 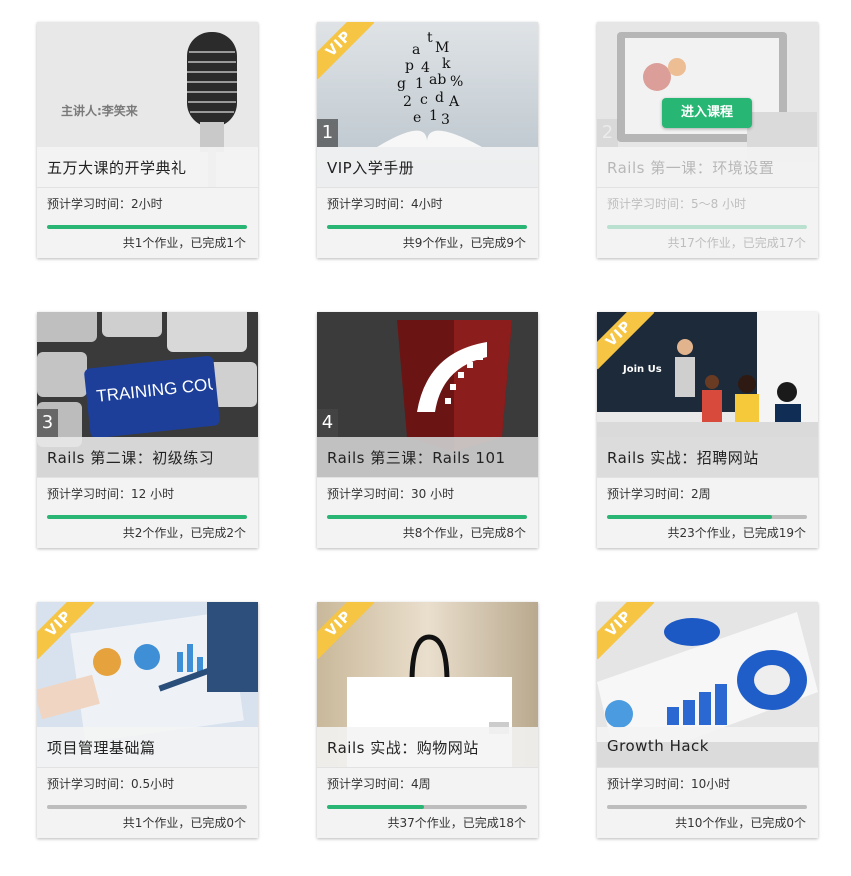 I want to click on course-title: 项目管理基础篇, so click(x=101, y=748).